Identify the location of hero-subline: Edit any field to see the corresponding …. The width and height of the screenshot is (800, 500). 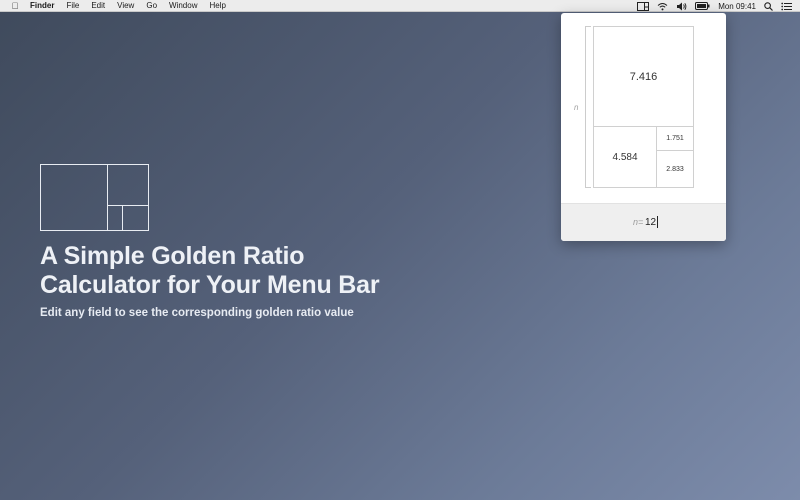
(197, 313).